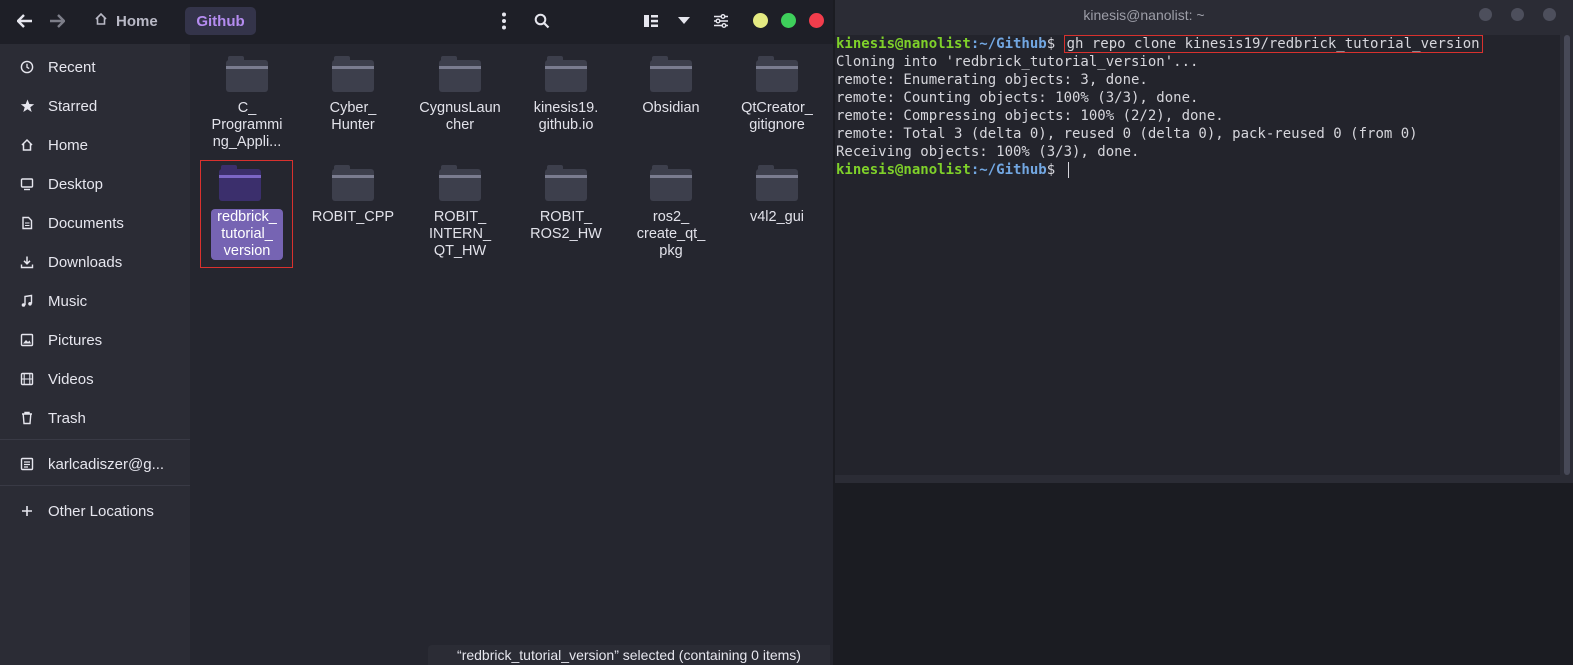 The image size is (1573, 665). I want to click on terminal-prompt-line: kinesis@nanolist:~/Github$, so click(952, 170).